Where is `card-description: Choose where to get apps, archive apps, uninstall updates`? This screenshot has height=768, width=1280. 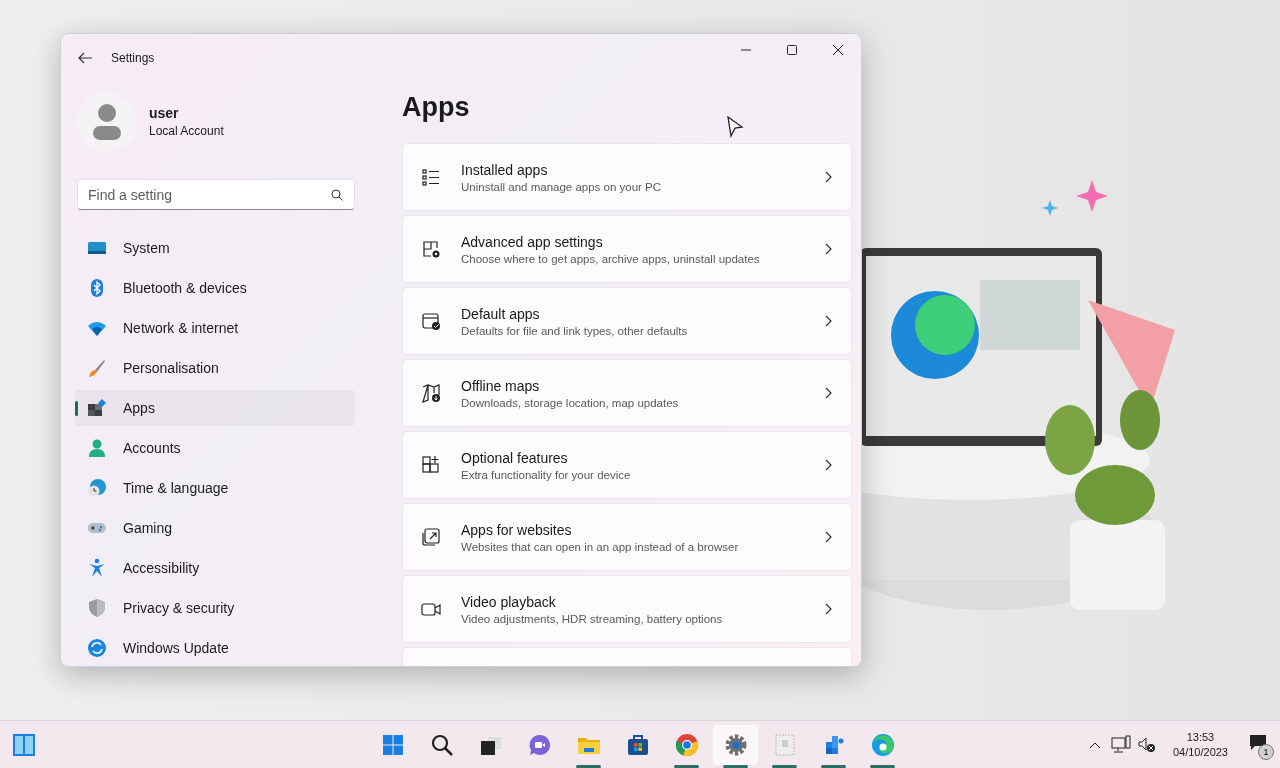
card-description: Choose where to get apps, archive apps, uninstall updates is located at coordinates (611, 258).